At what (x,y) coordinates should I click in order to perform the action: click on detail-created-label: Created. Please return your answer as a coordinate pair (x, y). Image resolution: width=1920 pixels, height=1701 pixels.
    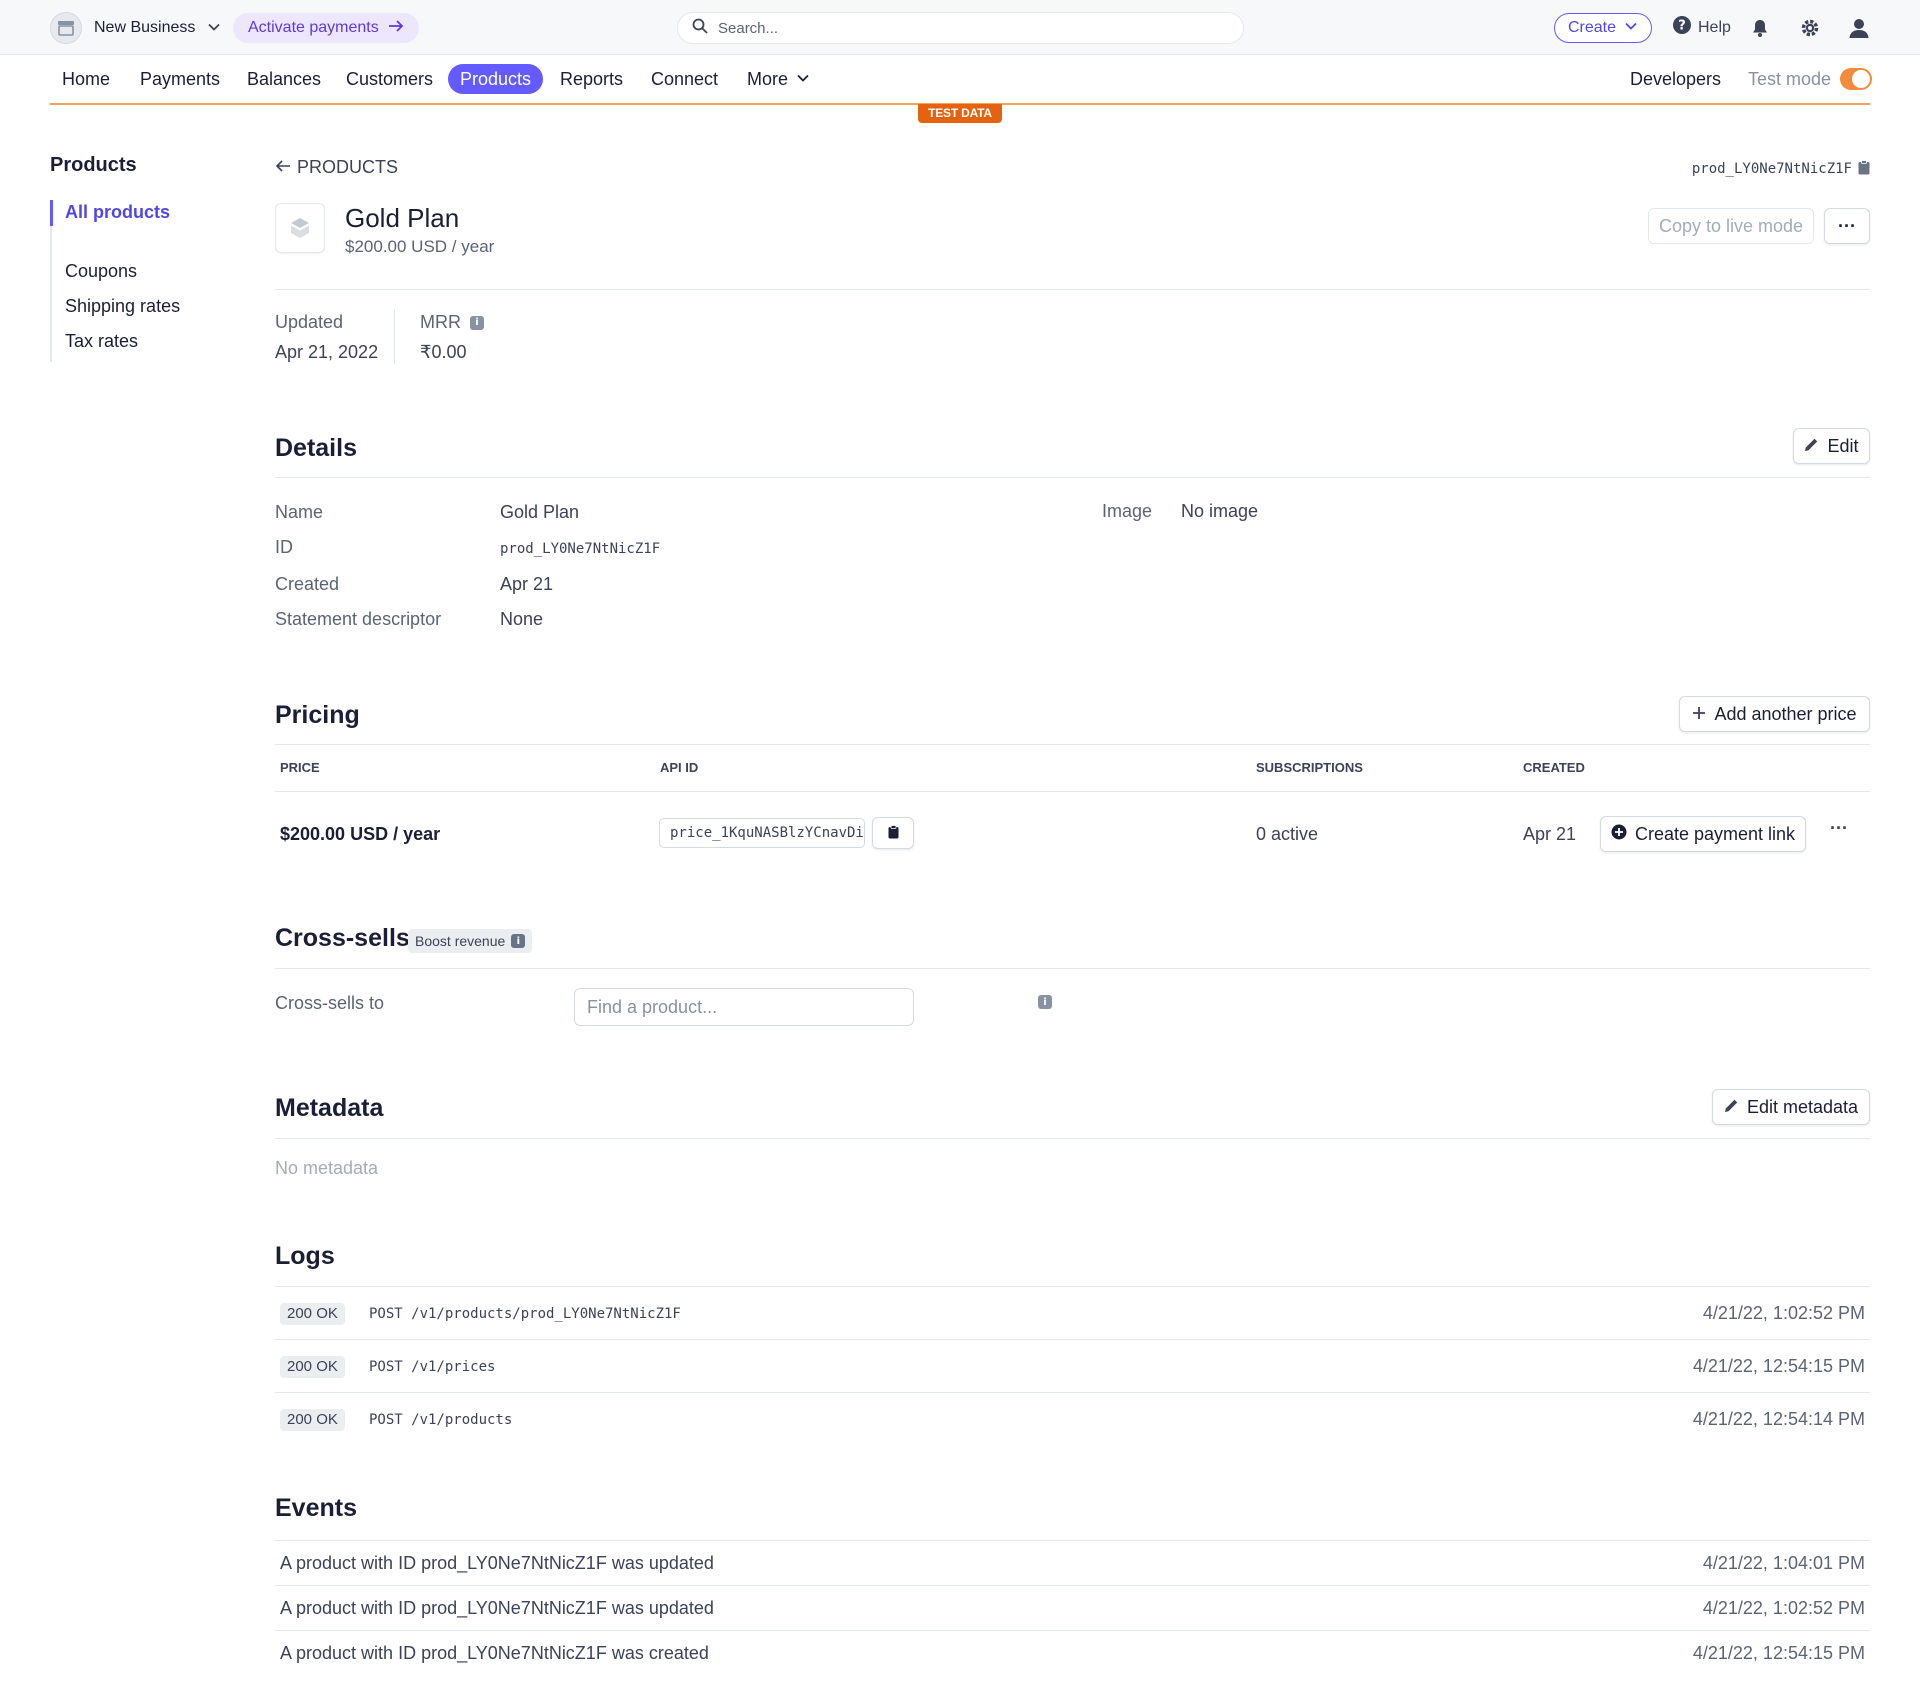
    Looking at the image, I should click on (307, 584).